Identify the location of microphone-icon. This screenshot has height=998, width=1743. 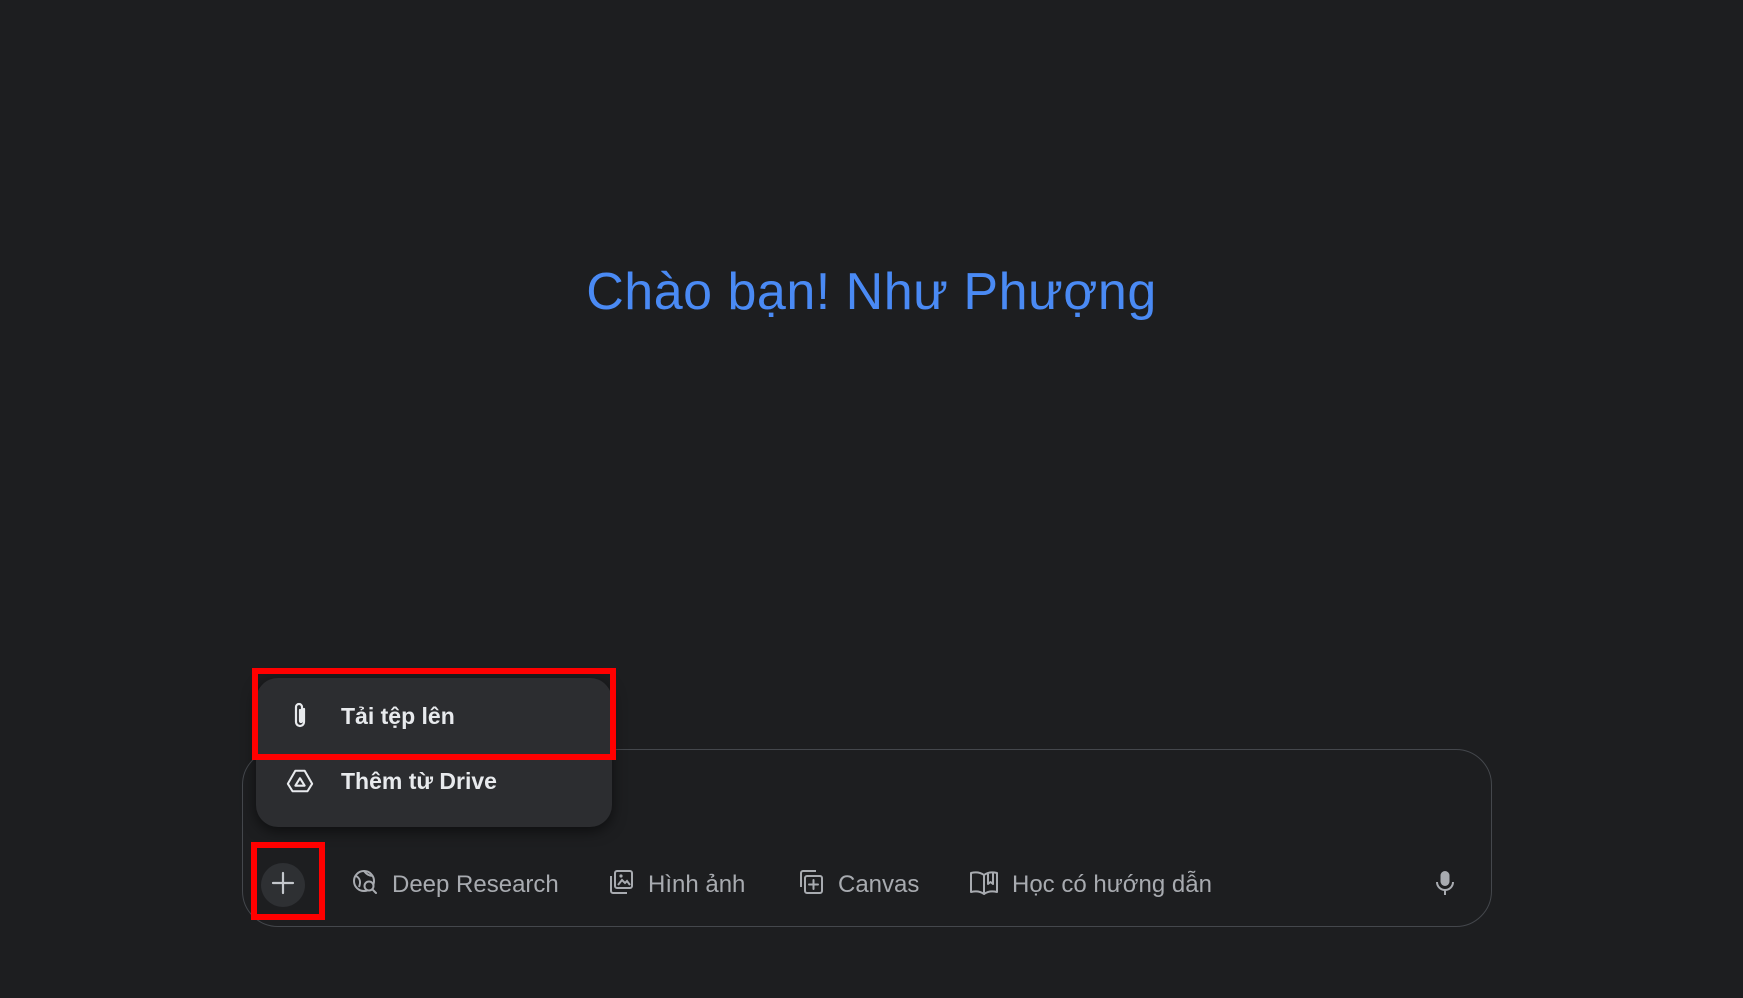
(1445, 885).